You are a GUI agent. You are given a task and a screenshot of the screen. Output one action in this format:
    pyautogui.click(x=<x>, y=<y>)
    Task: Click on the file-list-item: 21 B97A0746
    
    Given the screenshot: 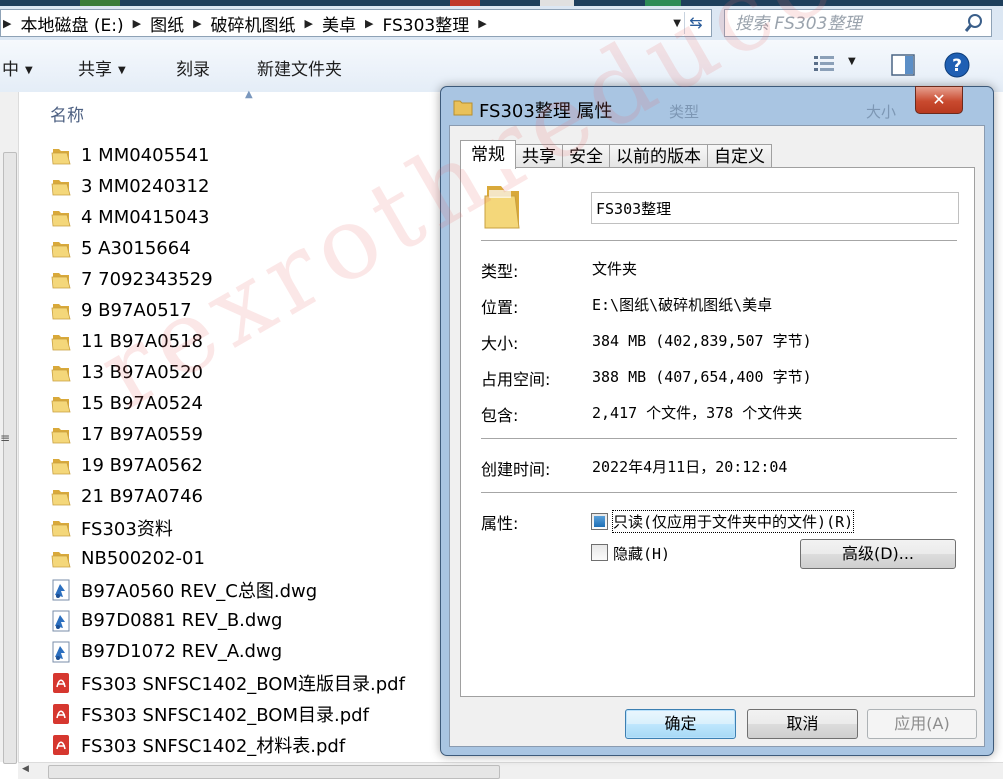 What is the action you would take?
    pyautogui.click(x=126, y=496)
    